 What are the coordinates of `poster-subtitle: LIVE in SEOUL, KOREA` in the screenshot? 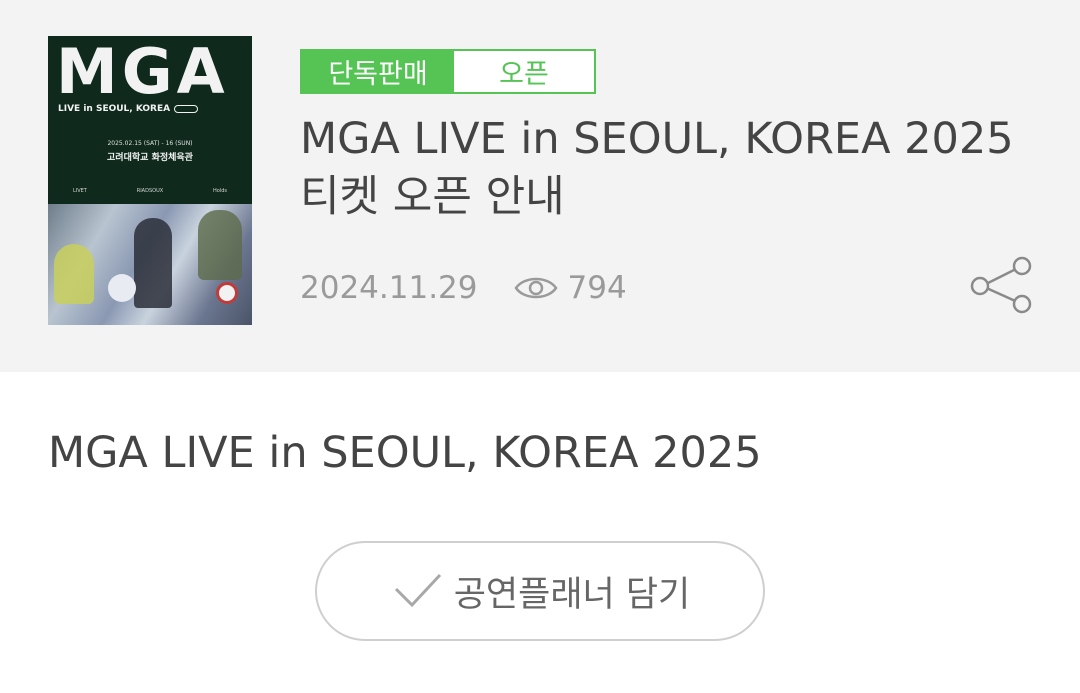 It's located at (128, 109).